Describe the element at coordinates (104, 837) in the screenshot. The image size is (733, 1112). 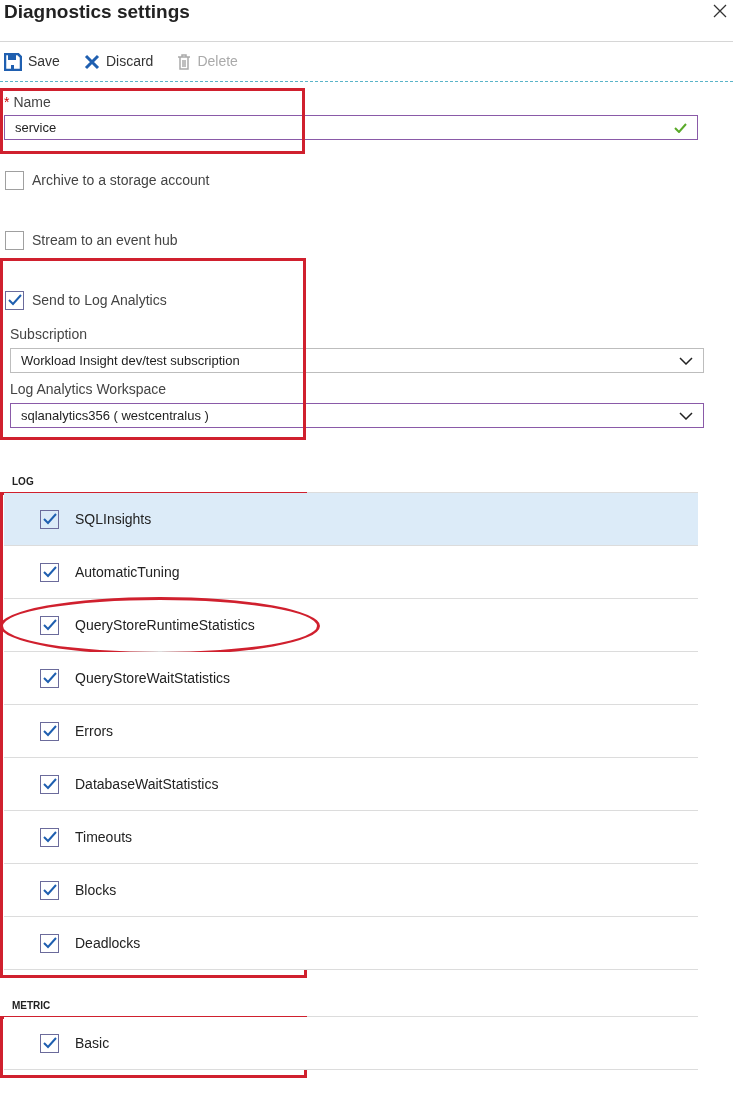
I see `row-label: Timeouts` at that location.